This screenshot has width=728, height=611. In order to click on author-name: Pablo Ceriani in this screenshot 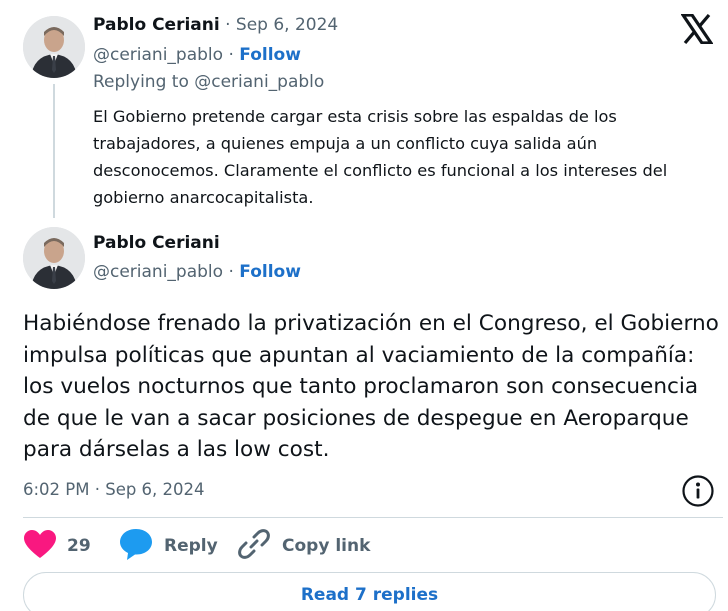, I will do `click(156, 243)`.